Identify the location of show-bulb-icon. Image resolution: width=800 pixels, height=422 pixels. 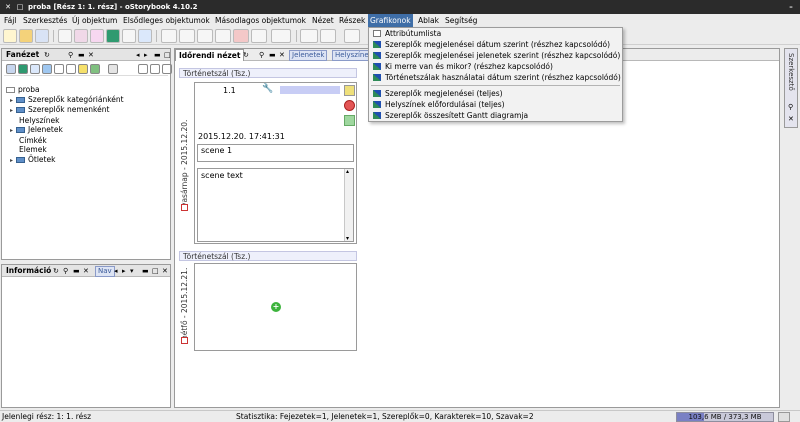
(83, 69).